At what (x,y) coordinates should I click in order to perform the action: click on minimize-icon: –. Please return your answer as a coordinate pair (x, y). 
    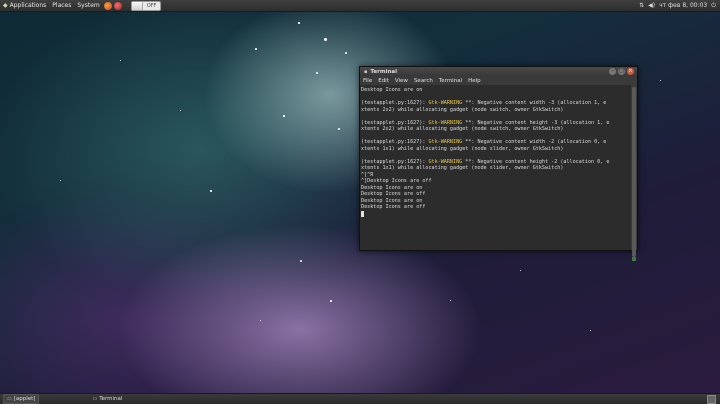
    Looking at the image, I should click on (612, 71).